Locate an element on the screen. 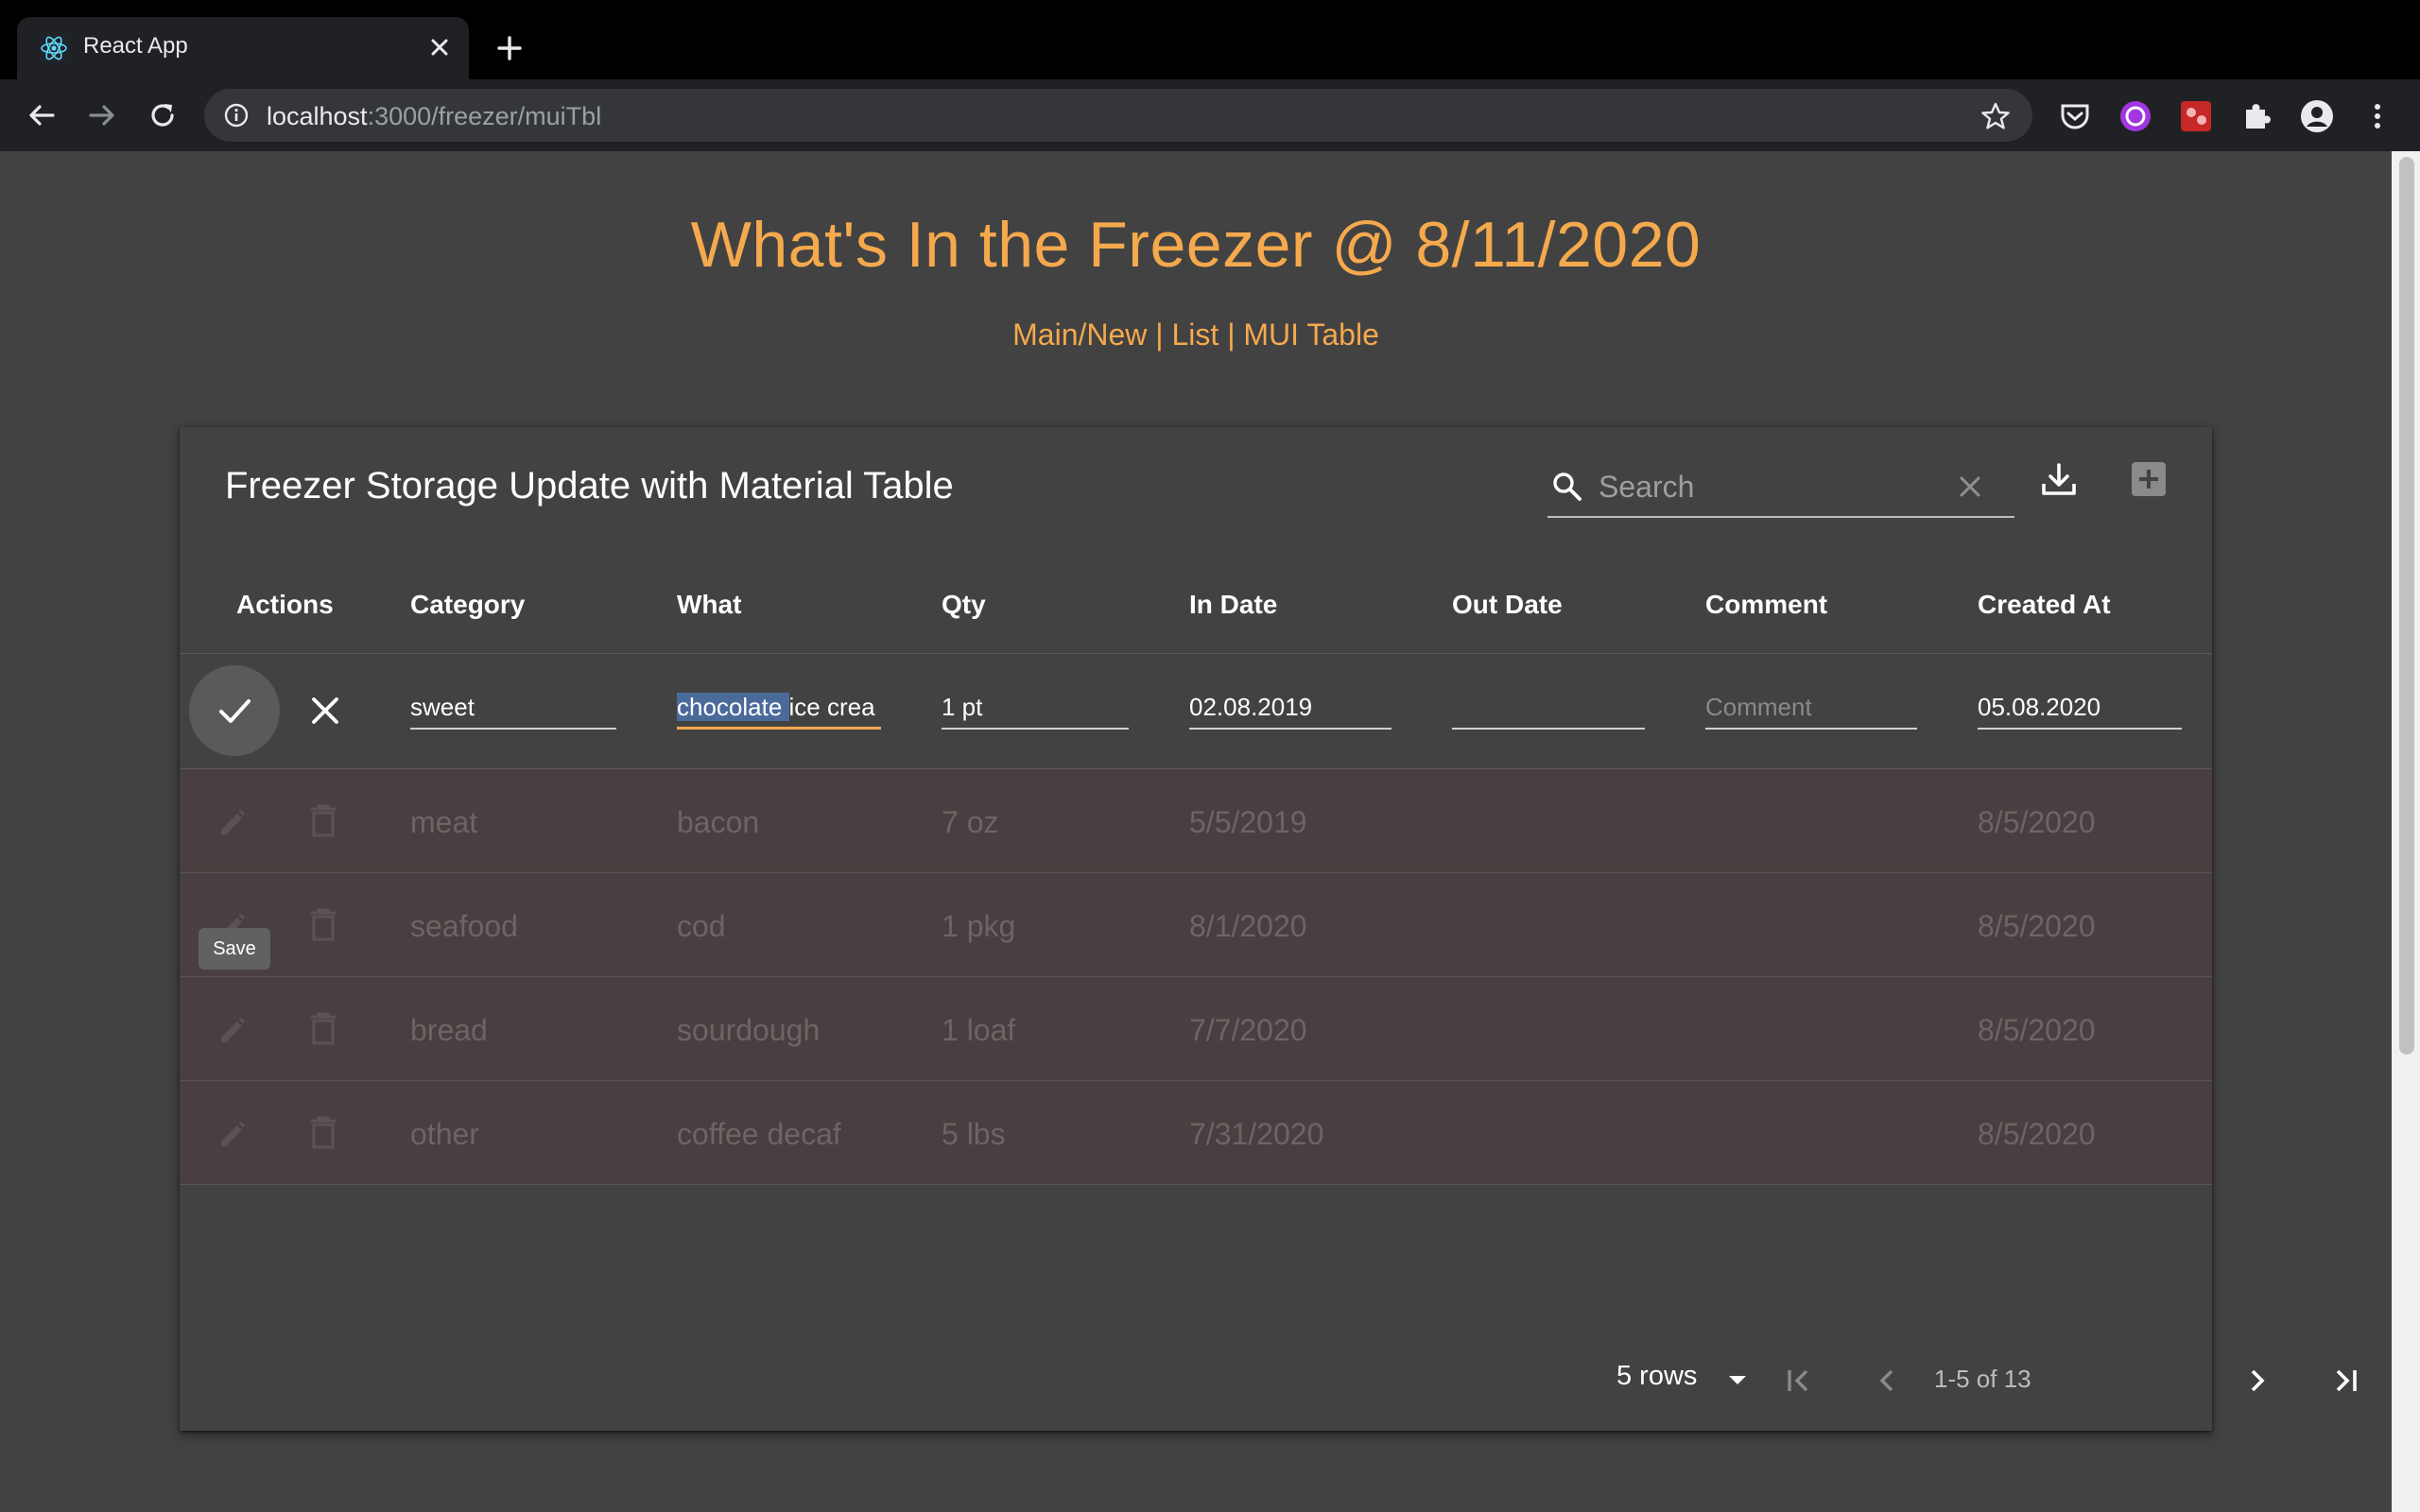  url-path: :3000/freezer/muiTbl is located at coordinates (484, 116).